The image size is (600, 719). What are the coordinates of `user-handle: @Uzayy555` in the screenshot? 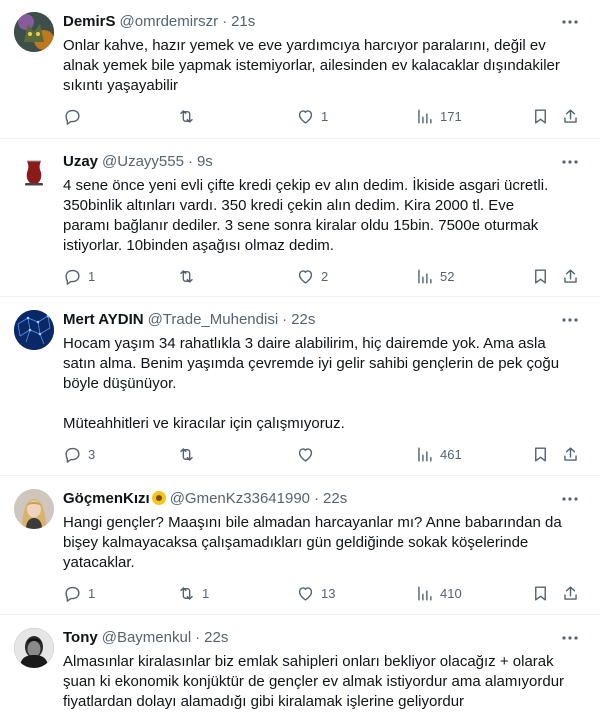 It's located at (143, 161).